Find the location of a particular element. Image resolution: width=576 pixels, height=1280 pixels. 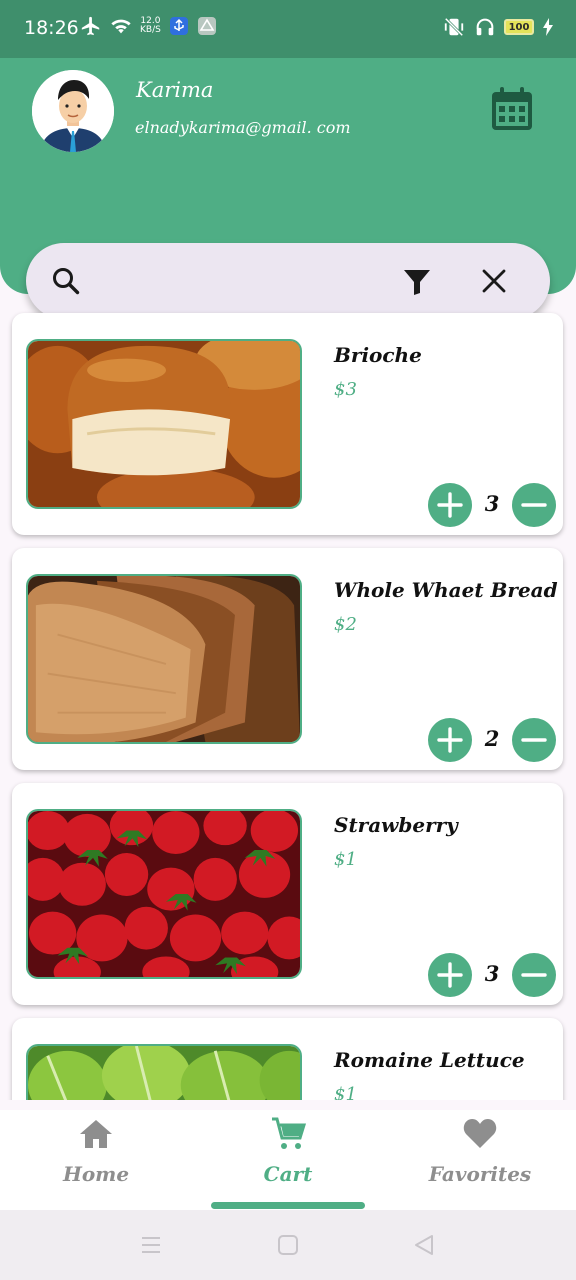

recent-apps-icon is located at coordinates (151, 1245).